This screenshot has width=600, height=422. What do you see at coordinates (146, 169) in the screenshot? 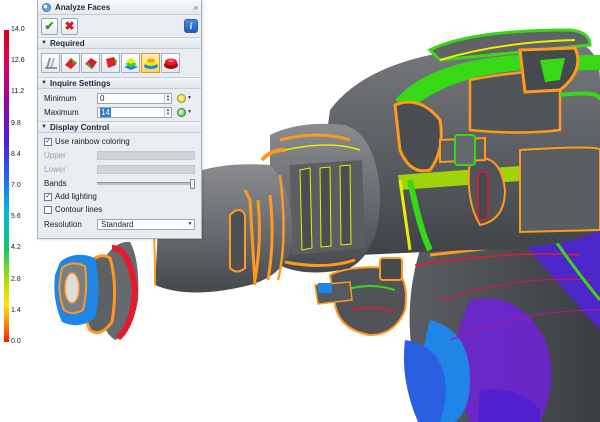
I see `lower-color-field` at bounding box center [146, 169].